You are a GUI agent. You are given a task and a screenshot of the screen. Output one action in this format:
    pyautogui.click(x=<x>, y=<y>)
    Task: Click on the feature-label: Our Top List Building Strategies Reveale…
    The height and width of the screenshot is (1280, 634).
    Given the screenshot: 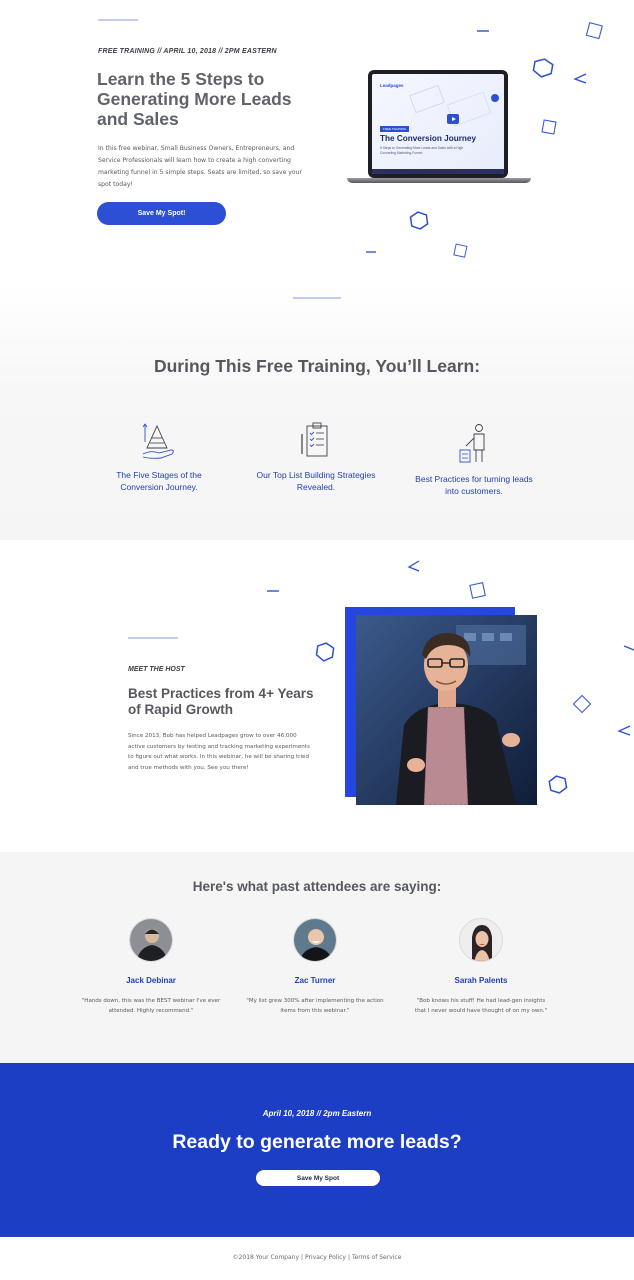 What is the action you would take?
    pyautogui.click(x=316, y=481)
    